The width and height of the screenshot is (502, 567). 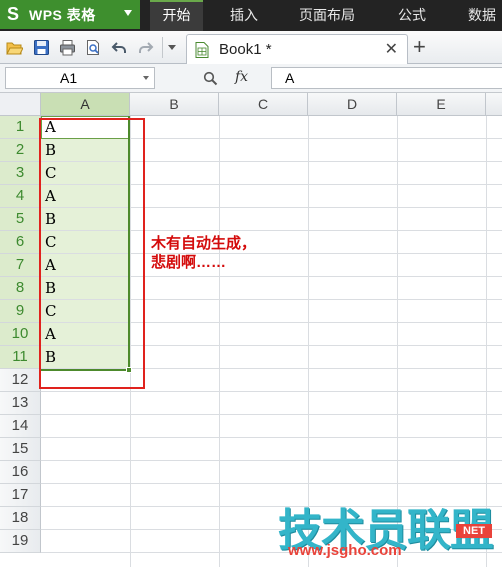 What do you see at coordinates (85, 265) in the screenshot?
I see `cell-a7: A` at bounding box center [85, 265].